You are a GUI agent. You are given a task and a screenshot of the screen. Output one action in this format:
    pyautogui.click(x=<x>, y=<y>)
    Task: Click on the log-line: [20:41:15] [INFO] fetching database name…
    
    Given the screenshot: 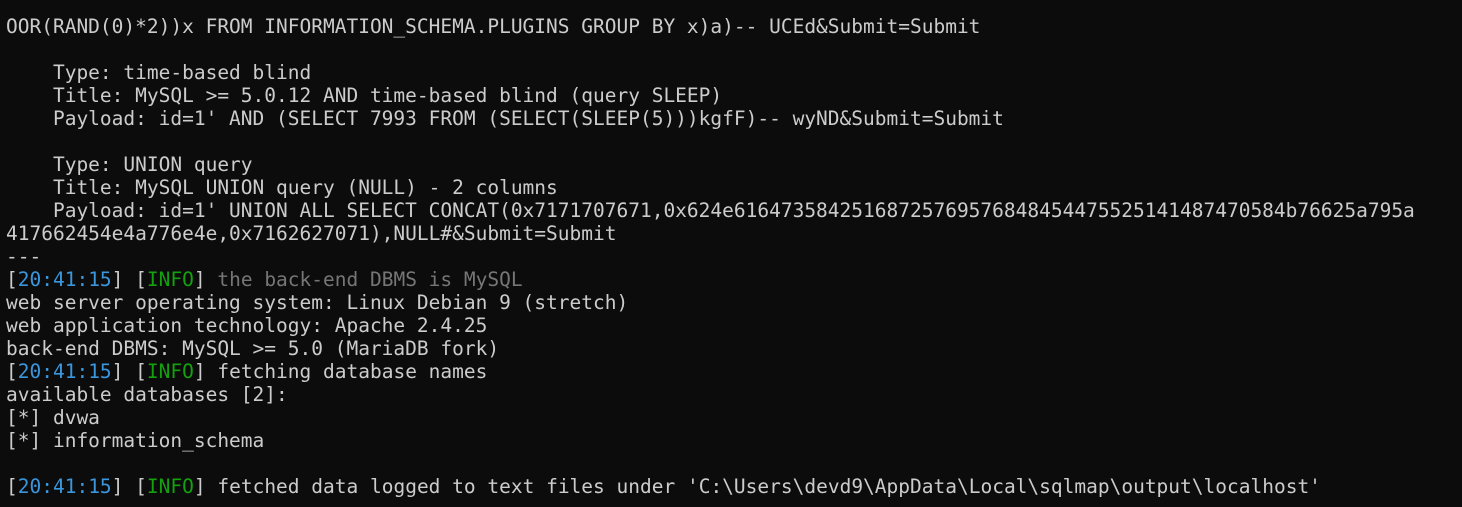 What is the action you would take?
    pyautogui.click(x=734, y=371)
    